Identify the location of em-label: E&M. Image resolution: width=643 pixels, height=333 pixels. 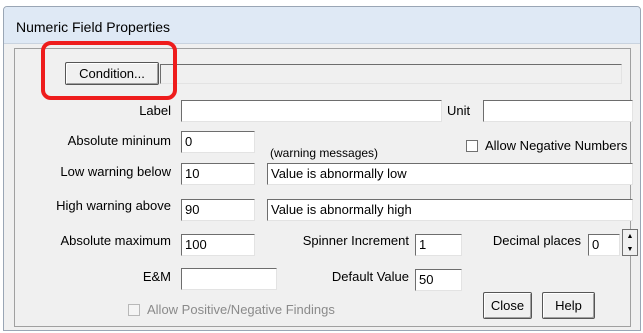
(156, 276).